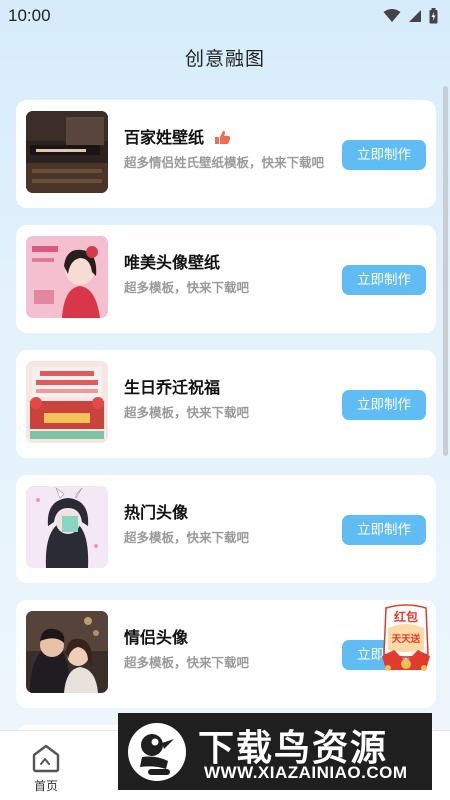 The image size is (450, 800). Describe the element at coordinates (226, 154) in the screenshot. I see `template-card-surname-wallpaper: 百家姓壁纸 超多情侣姓氏壁纸模板，快来下载吧 立即制作` at that location.